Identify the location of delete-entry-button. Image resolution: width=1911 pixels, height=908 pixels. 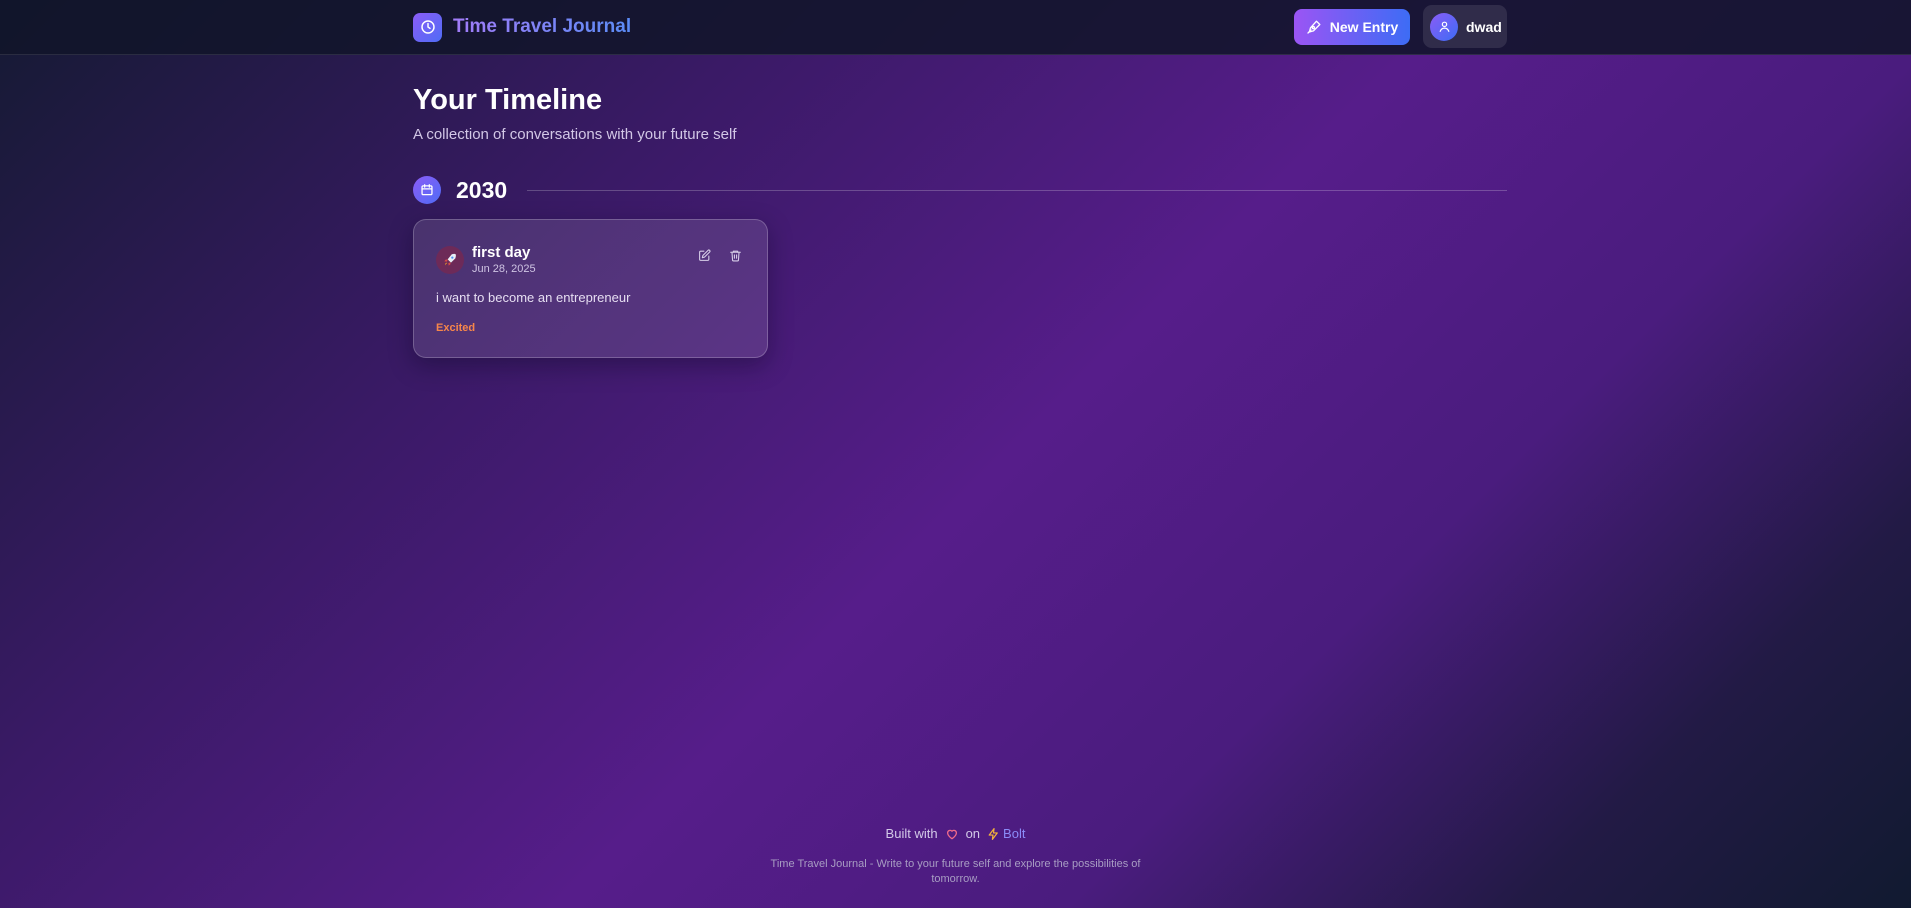
(735, 255).